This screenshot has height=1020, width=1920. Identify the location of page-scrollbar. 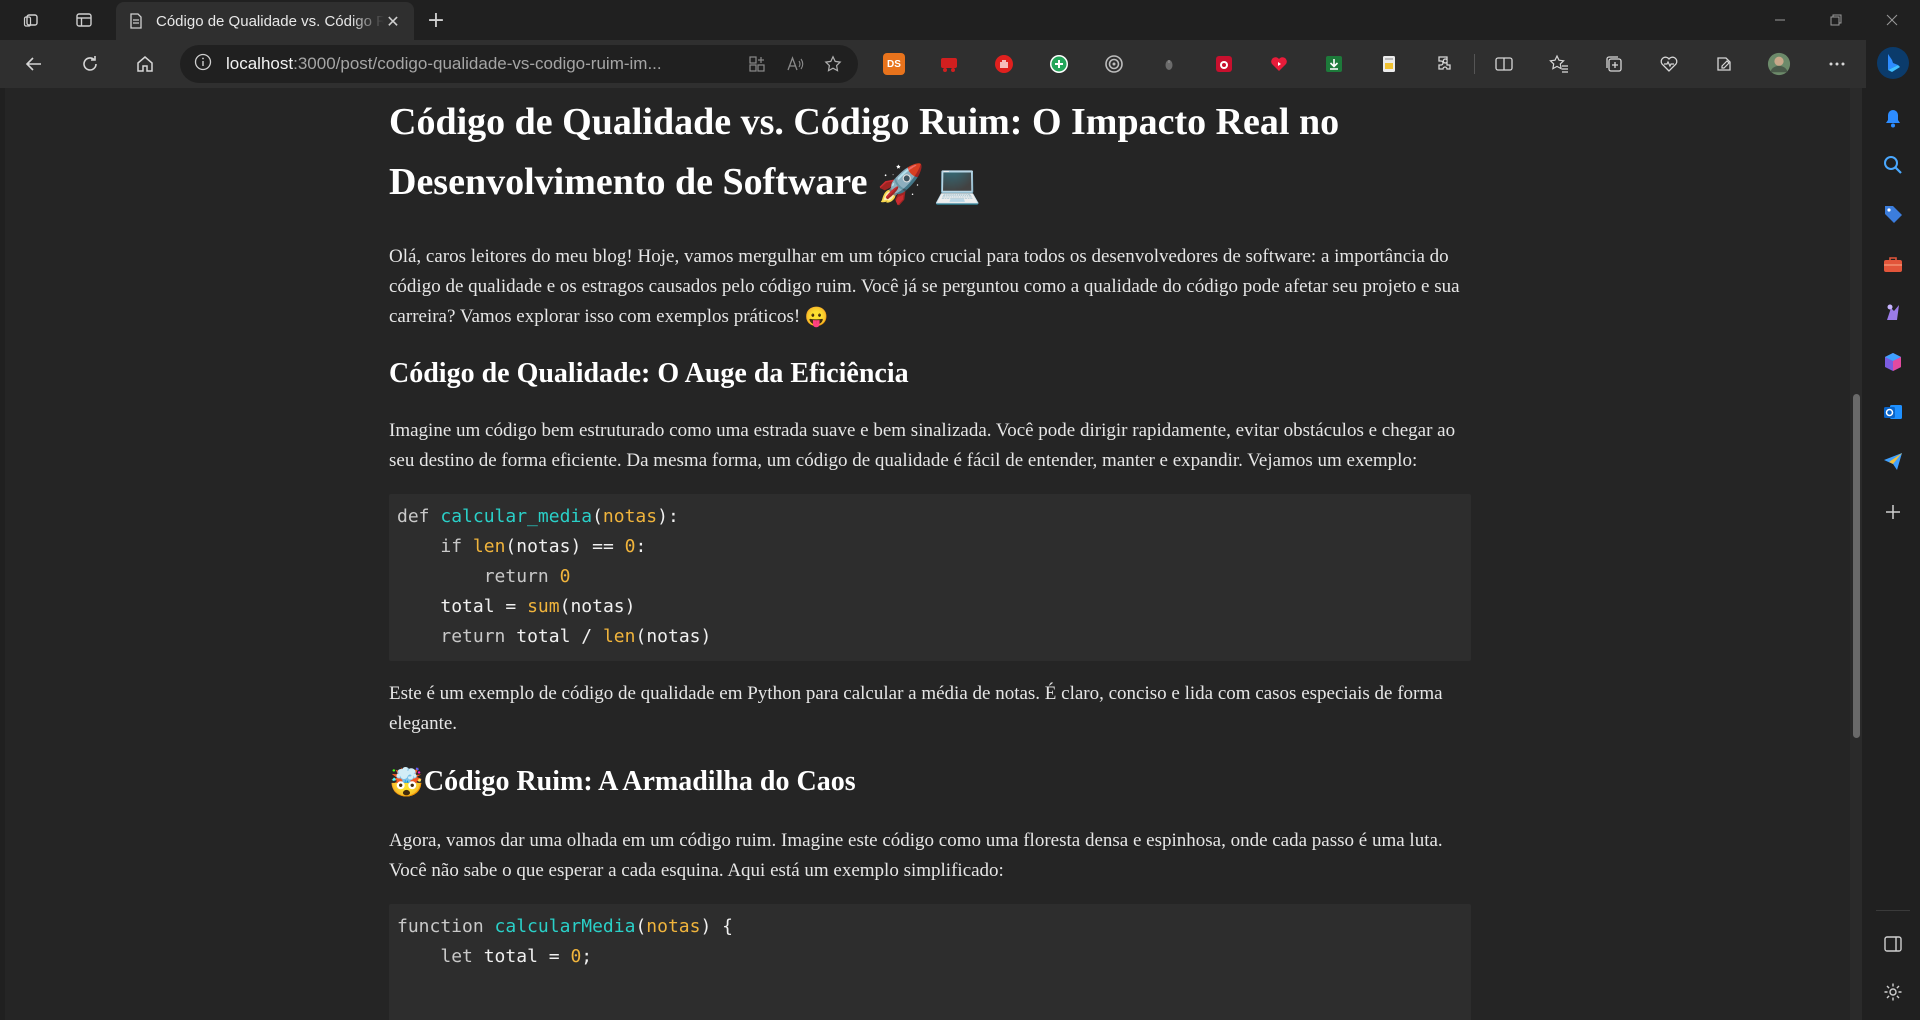
(1856, 554).